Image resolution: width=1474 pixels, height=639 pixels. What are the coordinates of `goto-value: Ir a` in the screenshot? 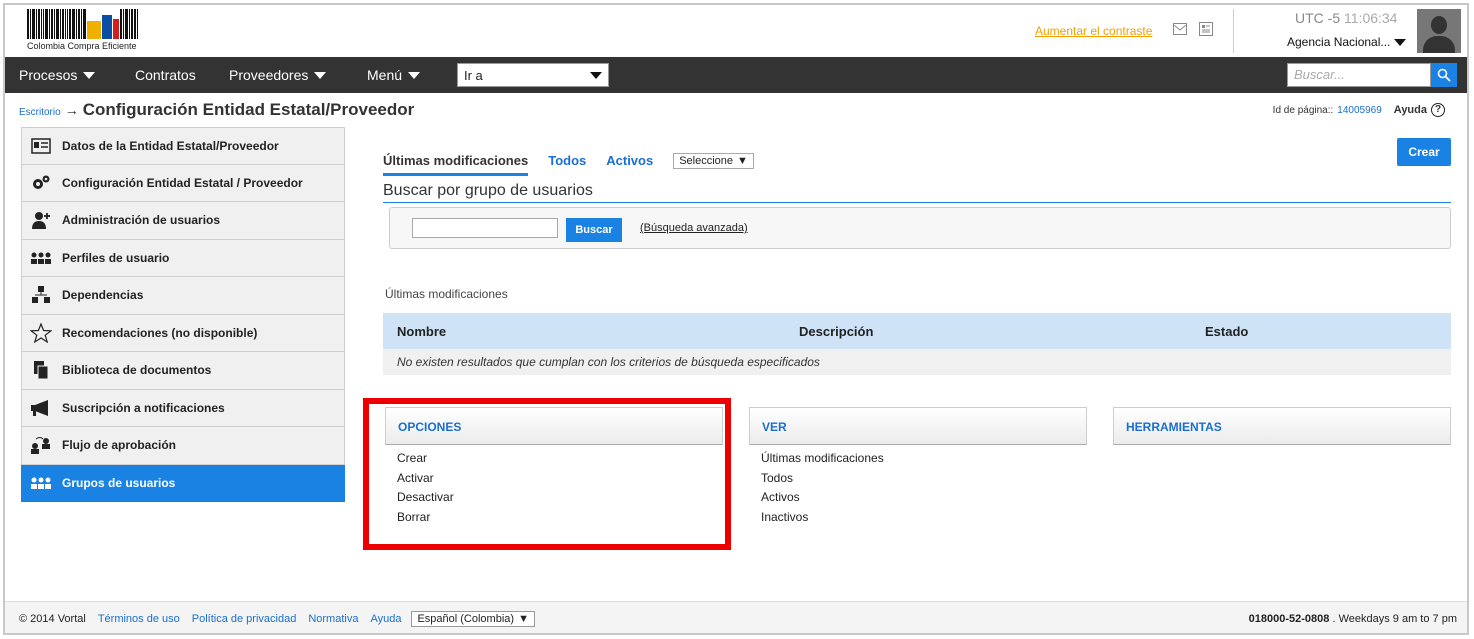 It's located at (473, 75).